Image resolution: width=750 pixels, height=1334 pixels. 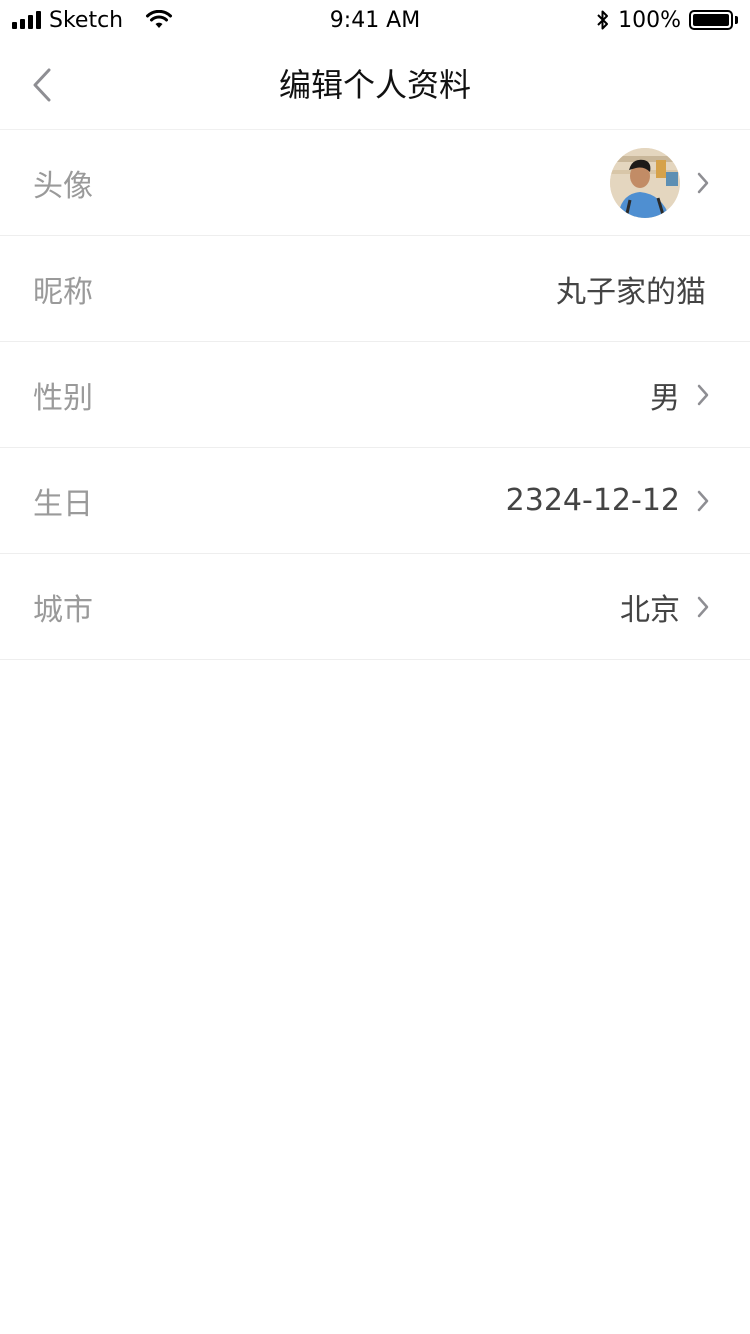 I want to click on city-value: 北京, so click(x=650, y=610).